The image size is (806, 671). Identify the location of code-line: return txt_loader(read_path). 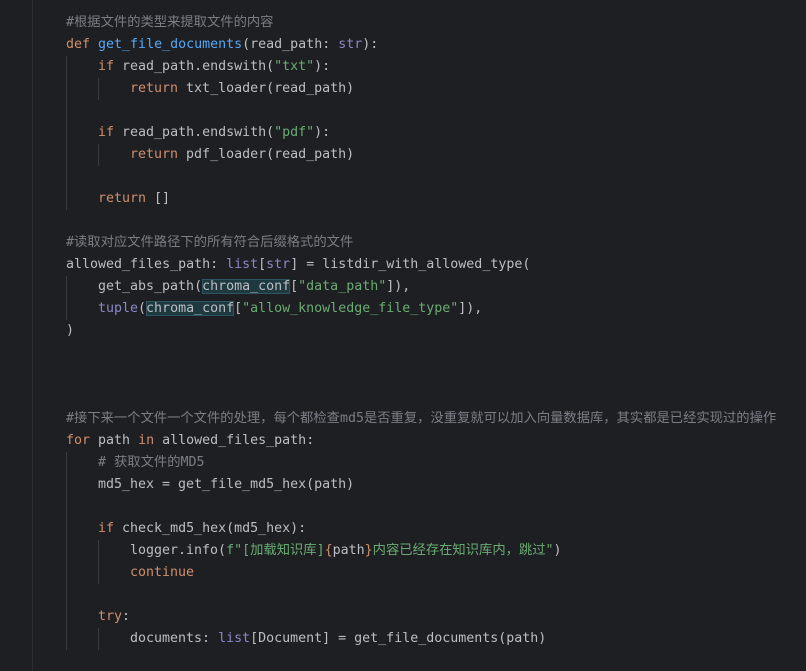
(242, 89).